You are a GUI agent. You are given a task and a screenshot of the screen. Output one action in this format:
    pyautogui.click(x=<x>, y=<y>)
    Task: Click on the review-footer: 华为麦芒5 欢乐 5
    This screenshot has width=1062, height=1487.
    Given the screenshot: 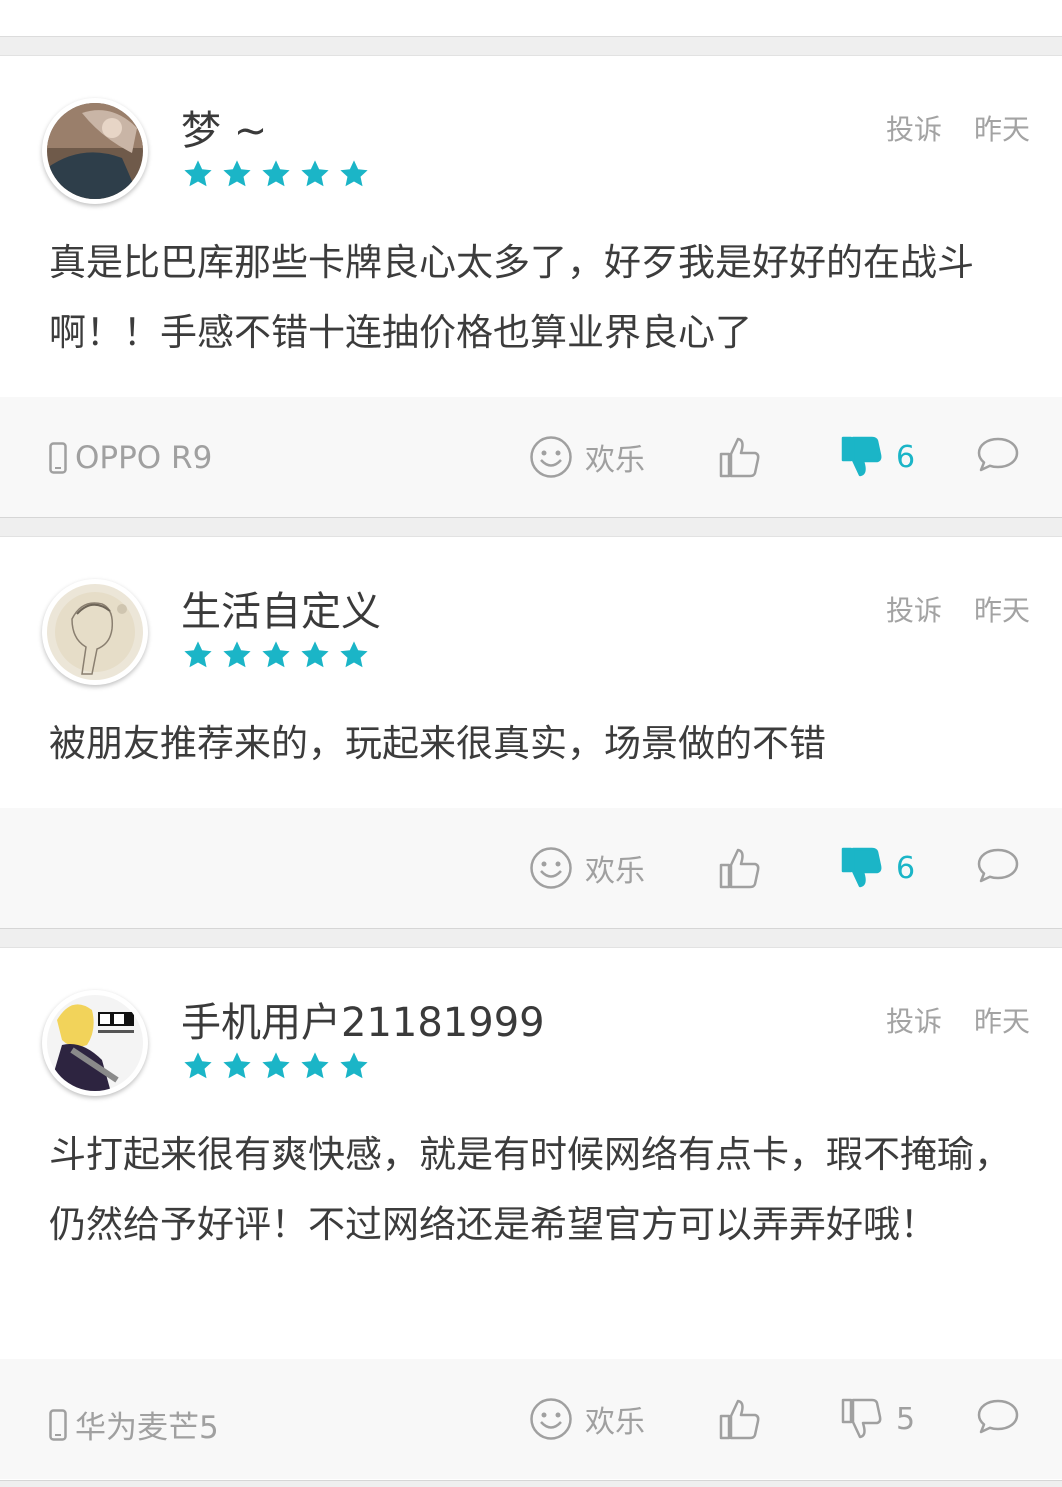 What is the action you would take?
    pyautogui.click(x=531, y=1419)
    